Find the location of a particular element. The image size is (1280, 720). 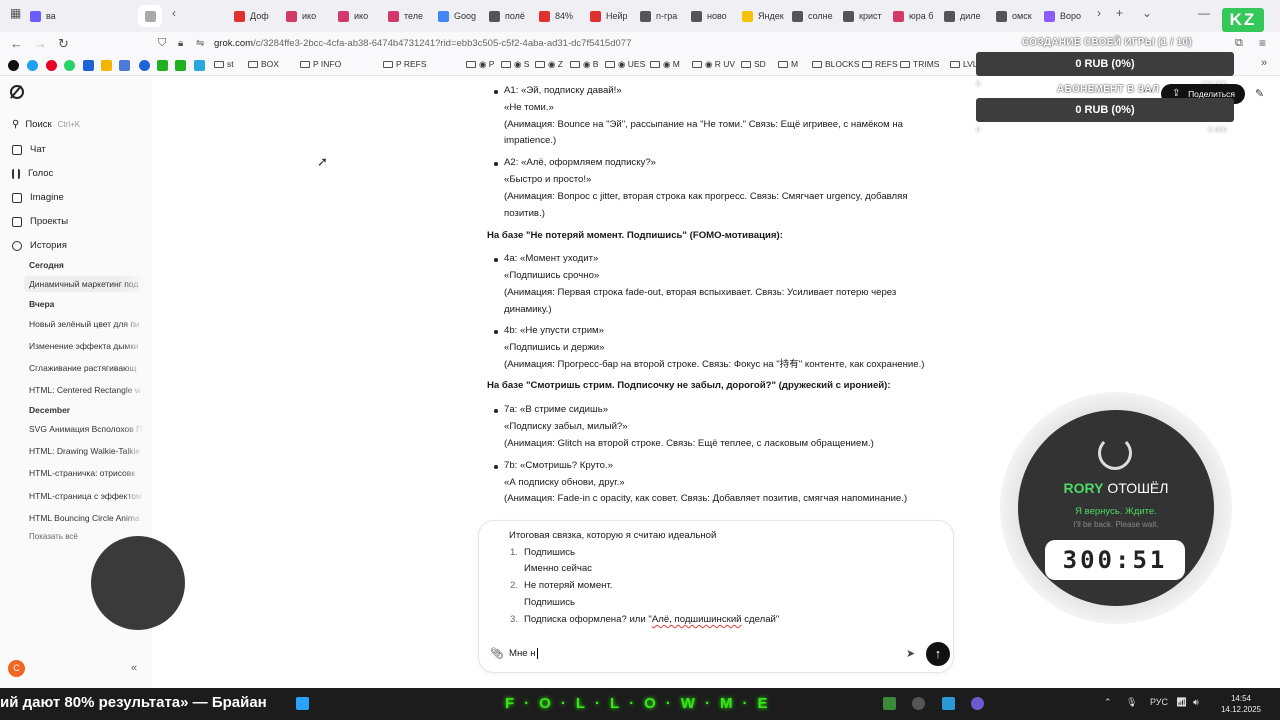

history-item: Динамичный маркетинг под is located at coordinates (85, 284).